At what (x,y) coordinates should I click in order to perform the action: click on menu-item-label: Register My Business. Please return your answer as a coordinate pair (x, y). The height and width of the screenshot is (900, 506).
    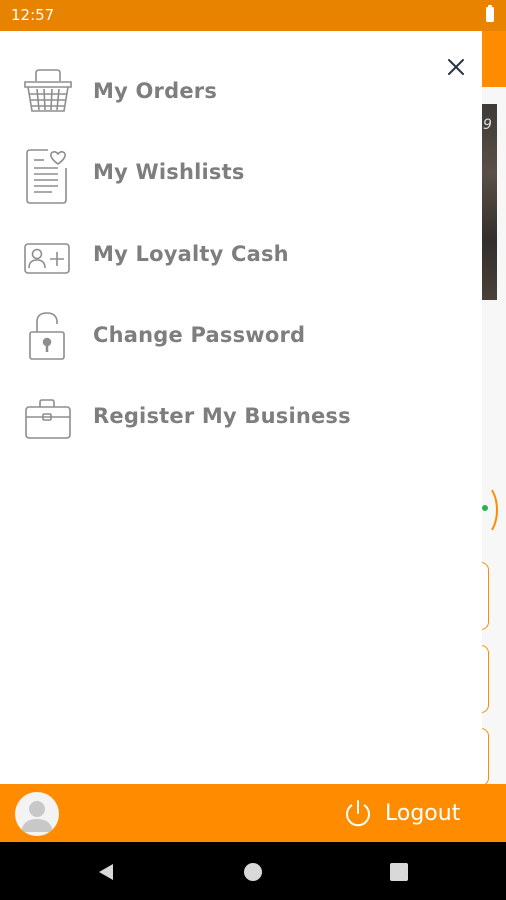
    Looking at the image, I should click on (222, 416).